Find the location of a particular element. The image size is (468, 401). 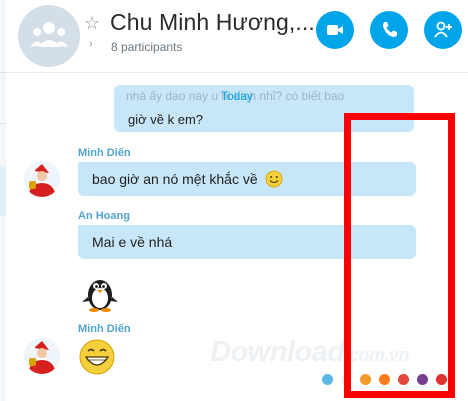

message-text: bao giờ an nó mệt khắc về is located at coordinates (175, 179).